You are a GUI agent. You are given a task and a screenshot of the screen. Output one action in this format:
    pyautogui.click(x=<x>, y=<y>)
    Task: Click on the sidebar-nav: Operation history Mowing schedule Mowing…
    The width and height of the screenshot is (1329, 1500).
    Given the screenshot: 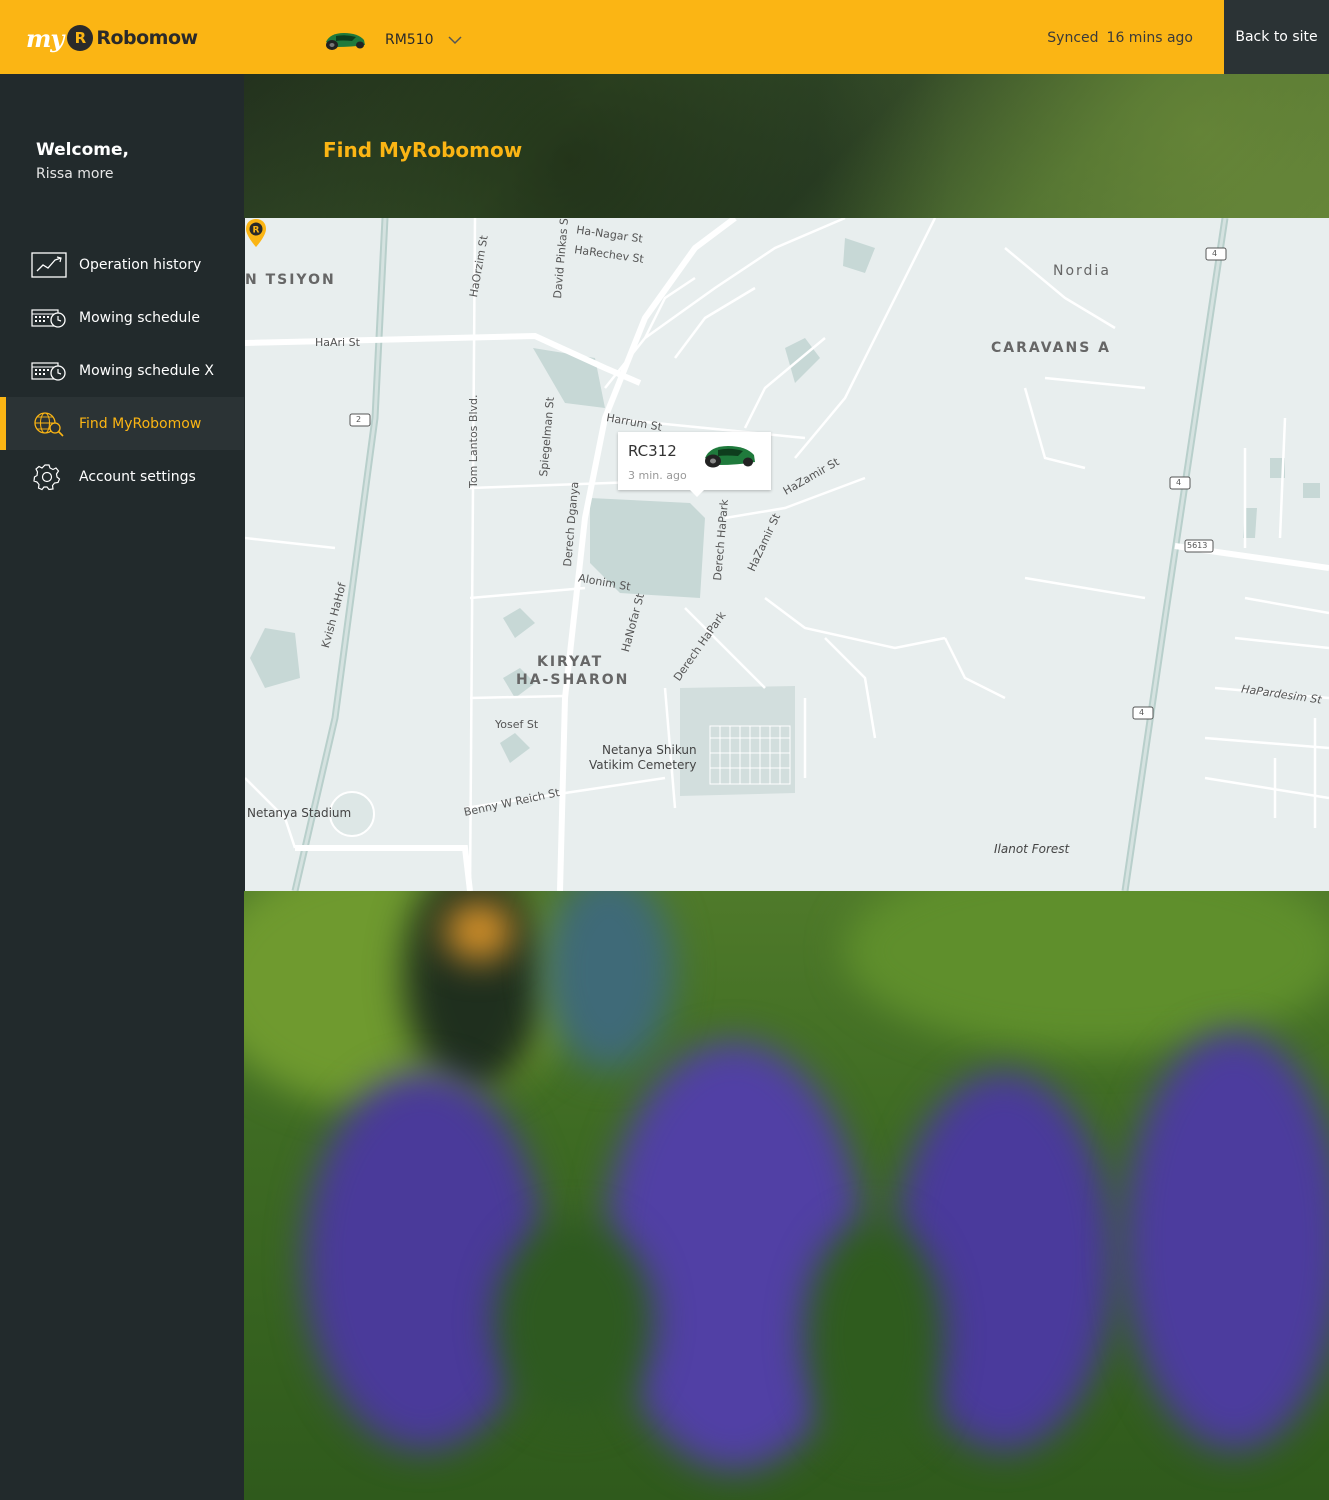 What is the action you would take?
    pyautogui.click(x=122, y=370)
    